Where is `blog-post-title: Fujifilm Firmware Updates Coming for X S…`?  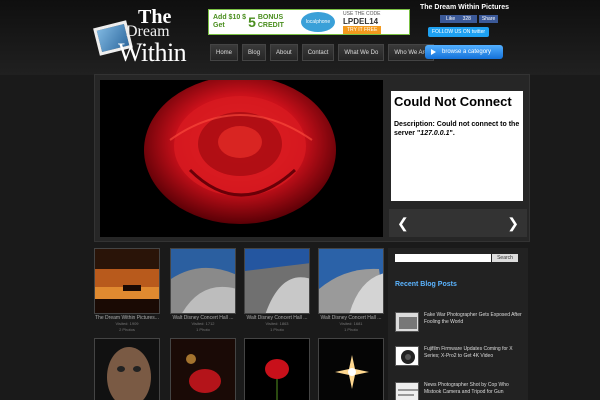 blog-post-title: Fujifilm Firmware Updates Coming for X S… is located at coordinates (474, 356).